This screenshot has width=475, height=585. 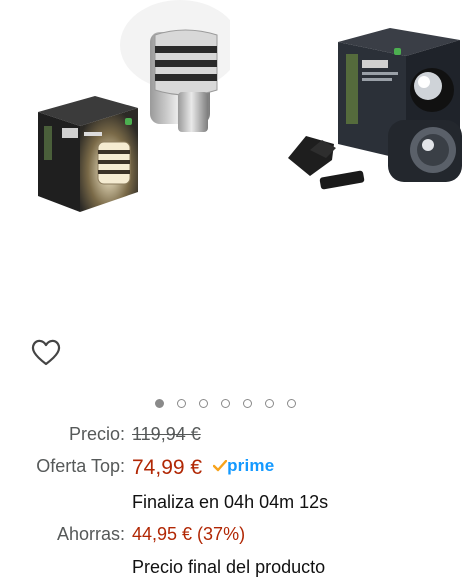 I want to click on savings-label: Ahorras:, so click(x=90, y=534).